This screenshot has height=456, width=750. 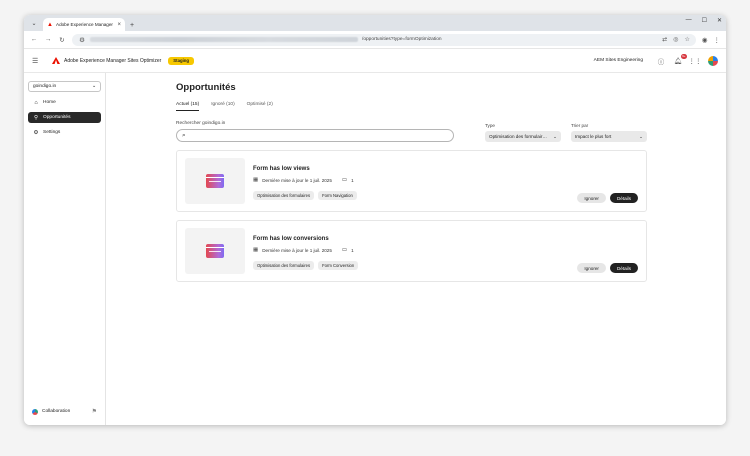 What do you see at coordinates (224, 39) in the screenshot?
I see `blurred-url-domain` at bounding box center [224, 39].